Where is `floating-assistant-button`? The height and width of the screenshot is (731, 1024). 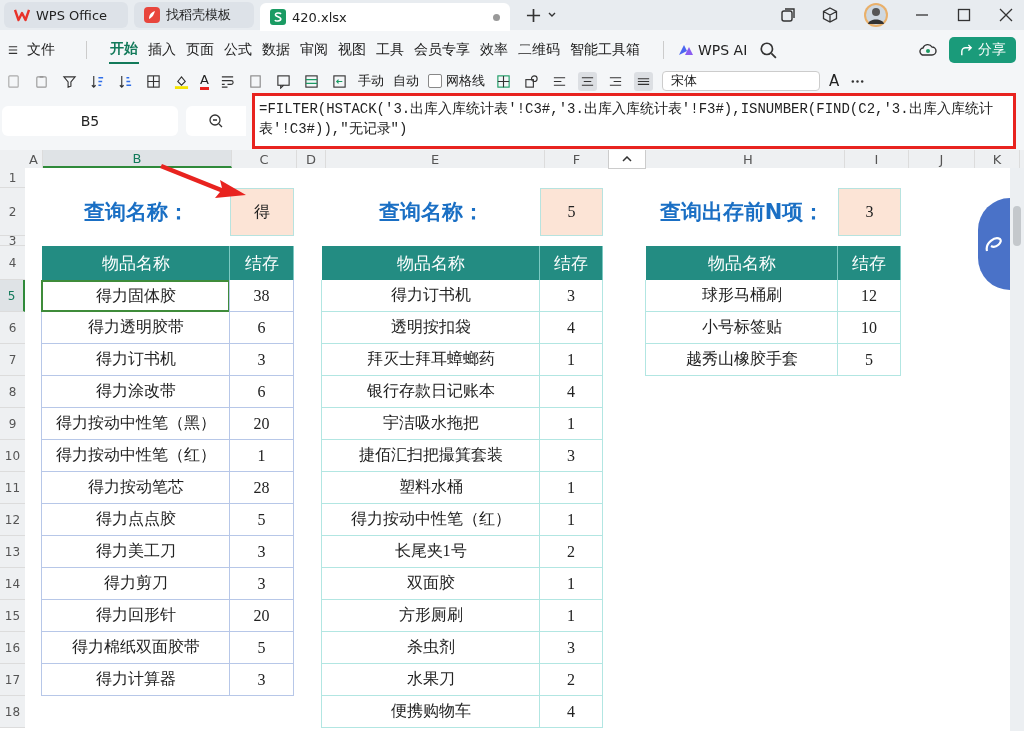
floating-assistant-button is located at coordinates (994, 244).